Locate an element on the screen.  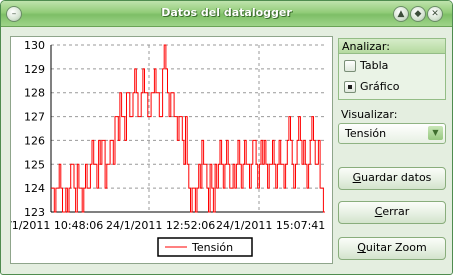
analyze-group-header: Analizar: is located at coordinates (392, 46).